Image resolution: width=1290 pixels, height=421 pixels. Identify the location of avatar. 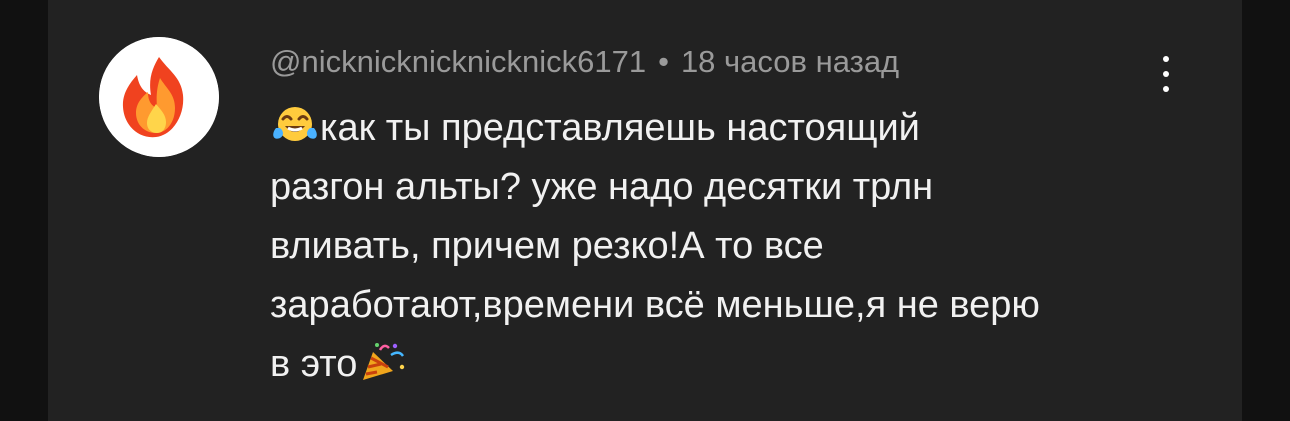
(159, 97).